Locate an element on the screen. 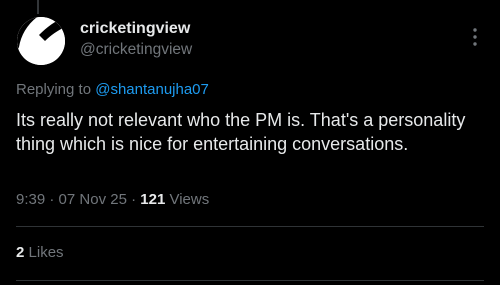  avatar is located at coordinates (41, 41).